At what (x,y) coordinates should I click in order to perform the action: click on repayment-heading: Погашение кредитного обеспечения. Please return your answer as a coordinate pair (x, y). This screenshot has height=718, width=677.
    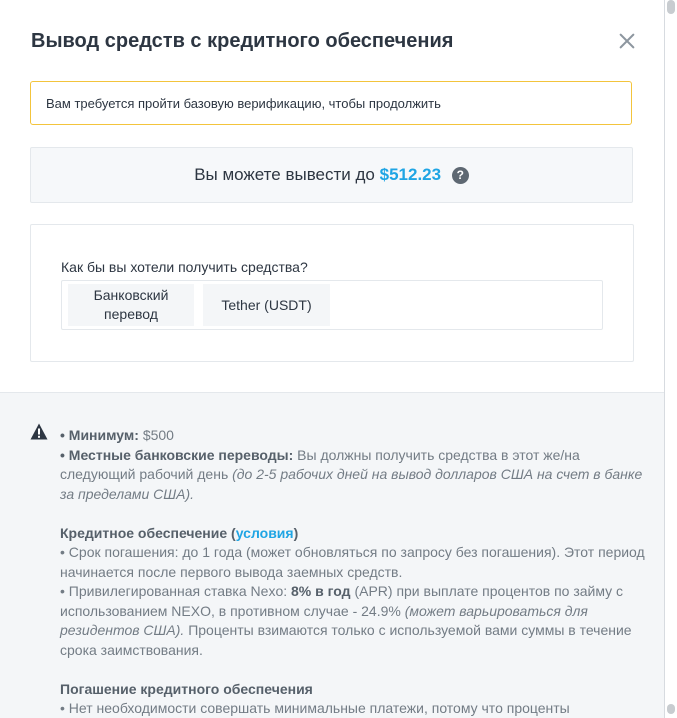
    Looking at the image, I should click on (186, 688).